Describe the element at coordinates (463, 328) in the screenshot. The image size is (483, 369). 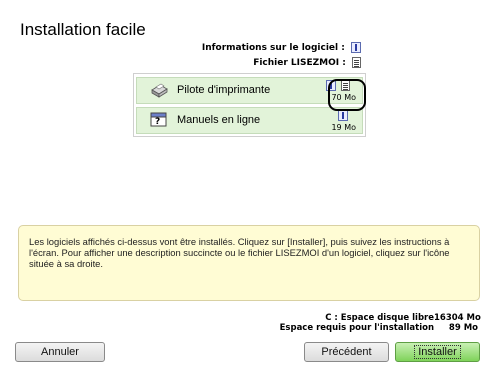
I see `required-space-value: 89 Mo` at that location.